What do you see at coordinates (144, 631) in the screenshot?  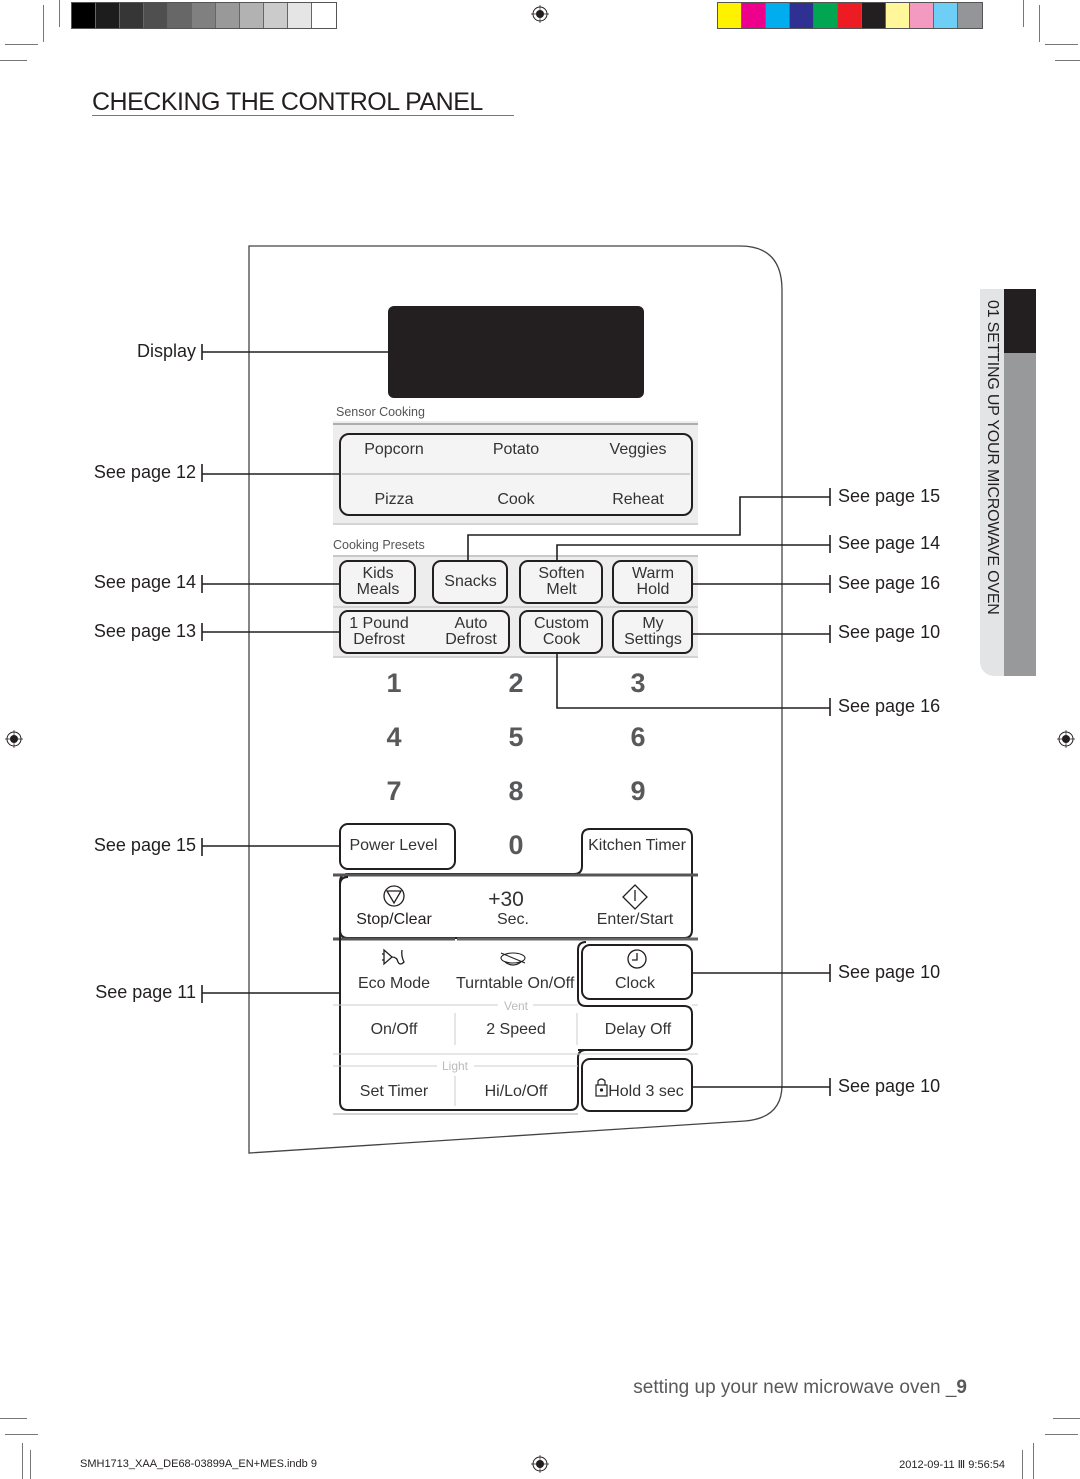 I see `callout-defrost: See page 13` at bounding box center [144, 631].